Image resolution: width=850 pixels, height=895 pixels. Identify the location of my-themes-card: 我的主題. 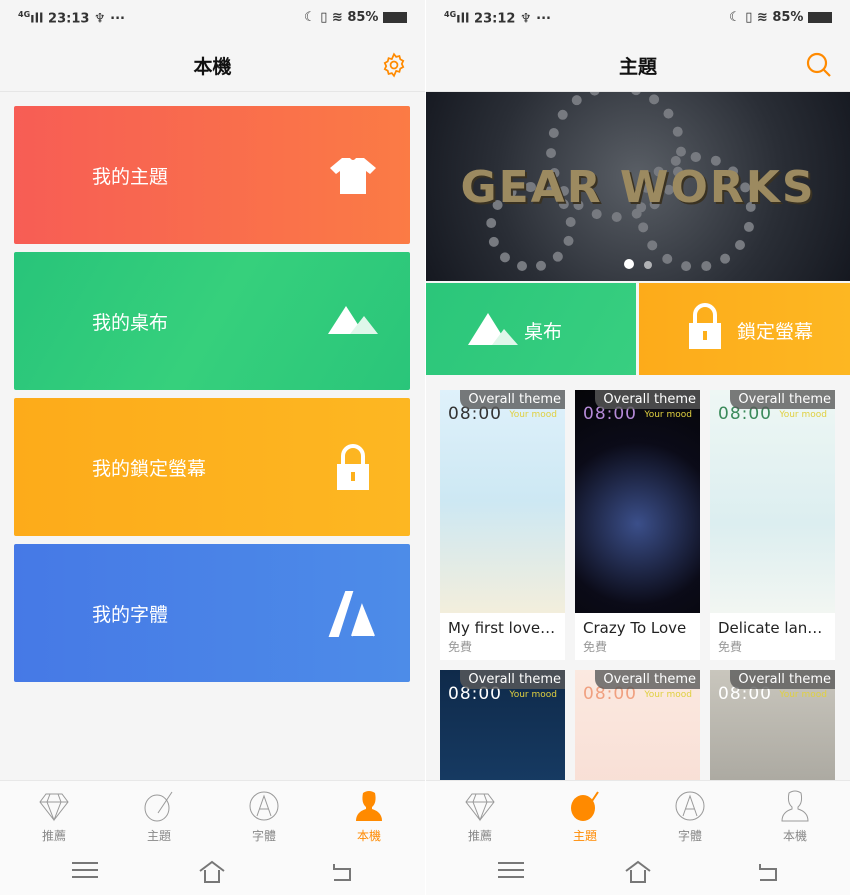
(212, 175).